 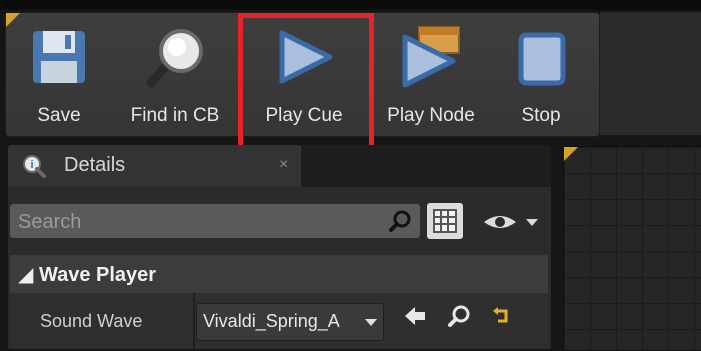 I want to click on magnifier-icon, so click(x=174, y=58).